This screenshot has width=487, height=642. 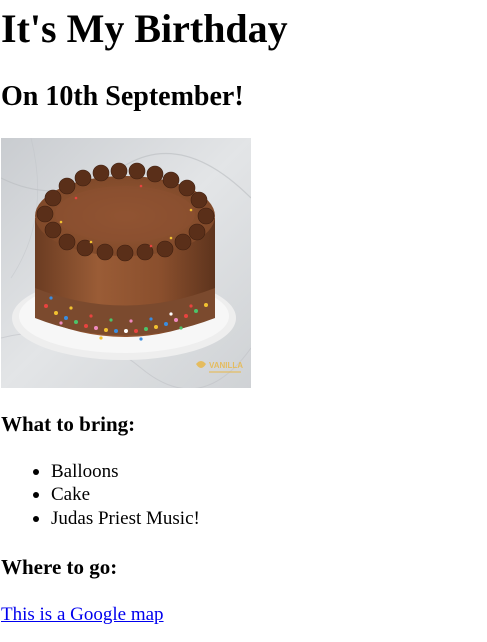 I want to click on bring-list: Balloons Cake Judas Priest Music!, so click(x=100, y=495).